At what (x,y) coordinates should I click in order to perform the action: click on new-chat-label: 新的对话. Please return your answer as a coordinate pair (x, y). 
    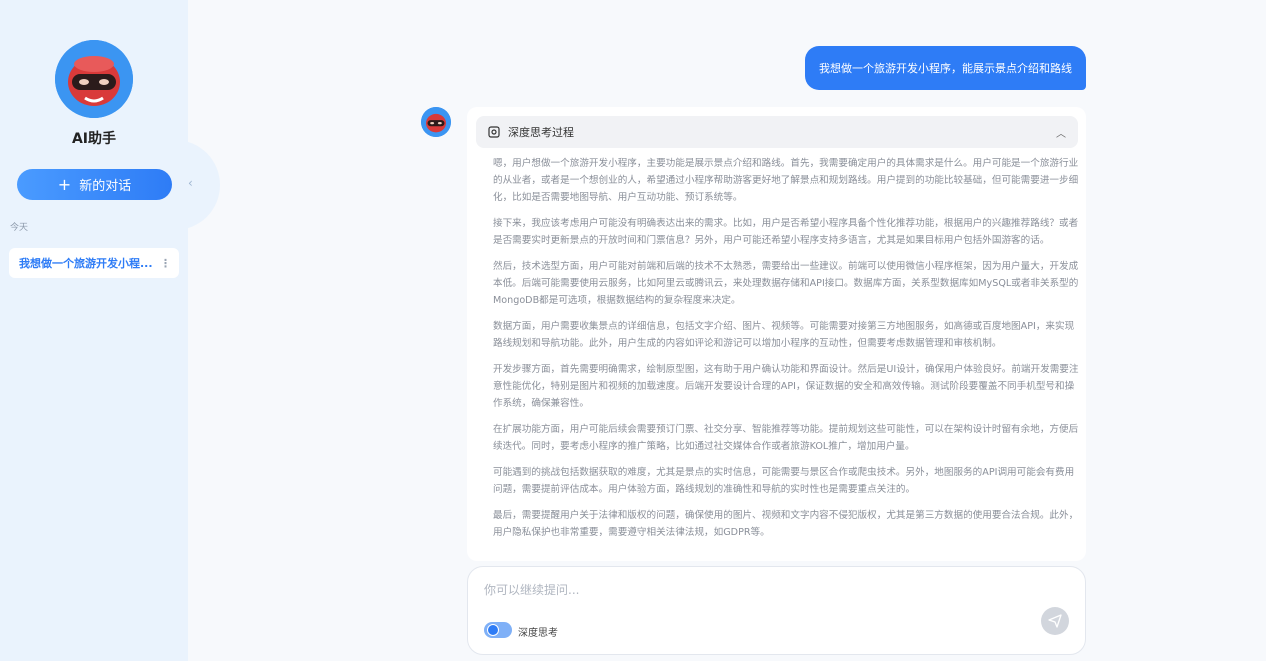
    Looking at the image, I should click on (105, 186).